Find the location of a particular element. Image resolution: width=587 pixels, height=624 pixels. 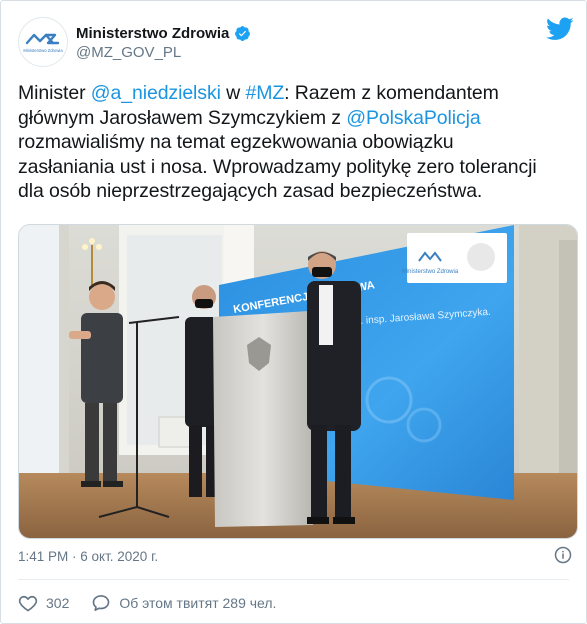

ministry-logo-icon: Ministerstwo Zdrowia is located at coordinates (43, 43).